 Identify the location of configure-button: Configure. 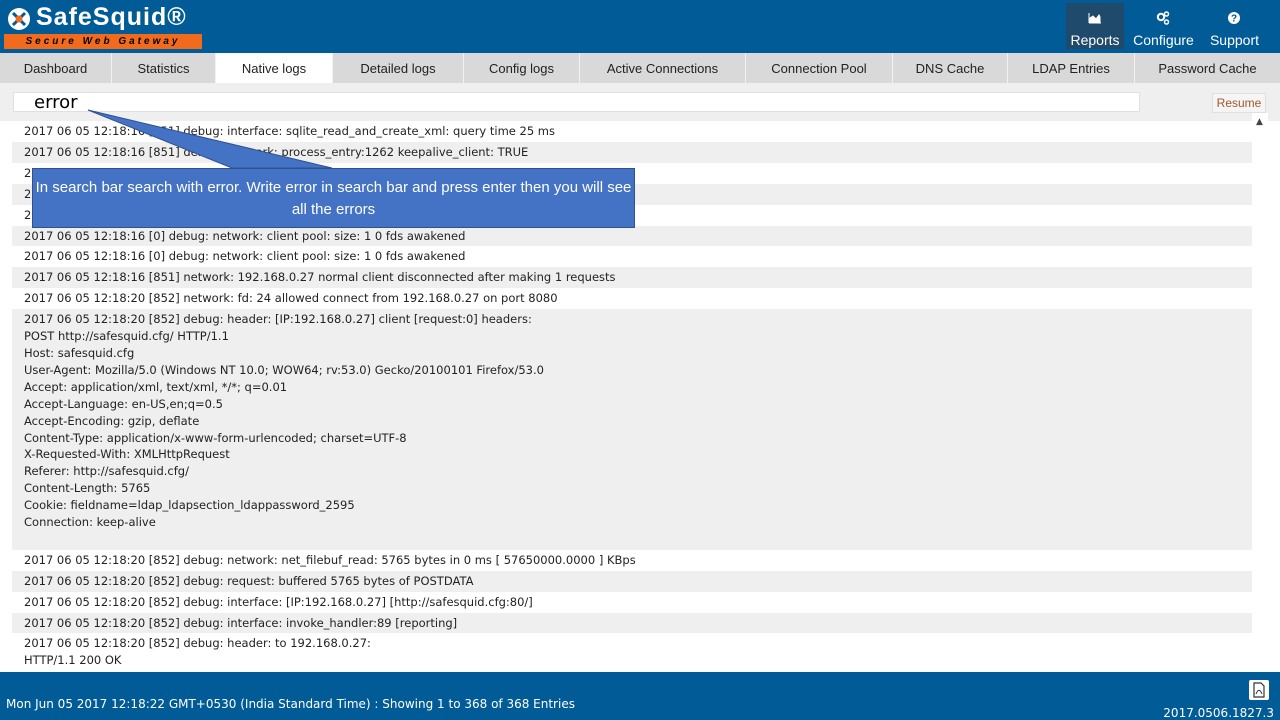
(1163, 26).